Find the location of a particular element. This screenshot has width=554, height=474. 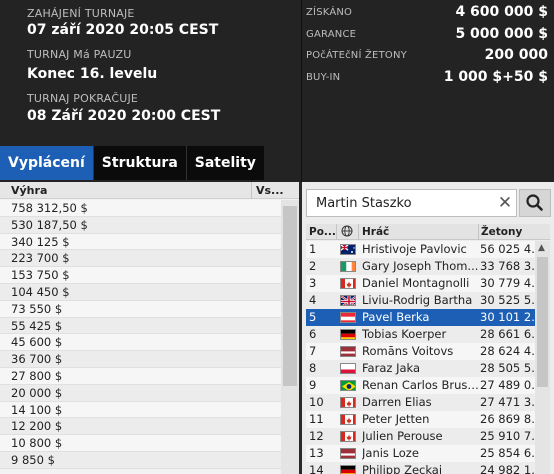

payout-row: 9 850 $ is located at coordinates (140, 460).